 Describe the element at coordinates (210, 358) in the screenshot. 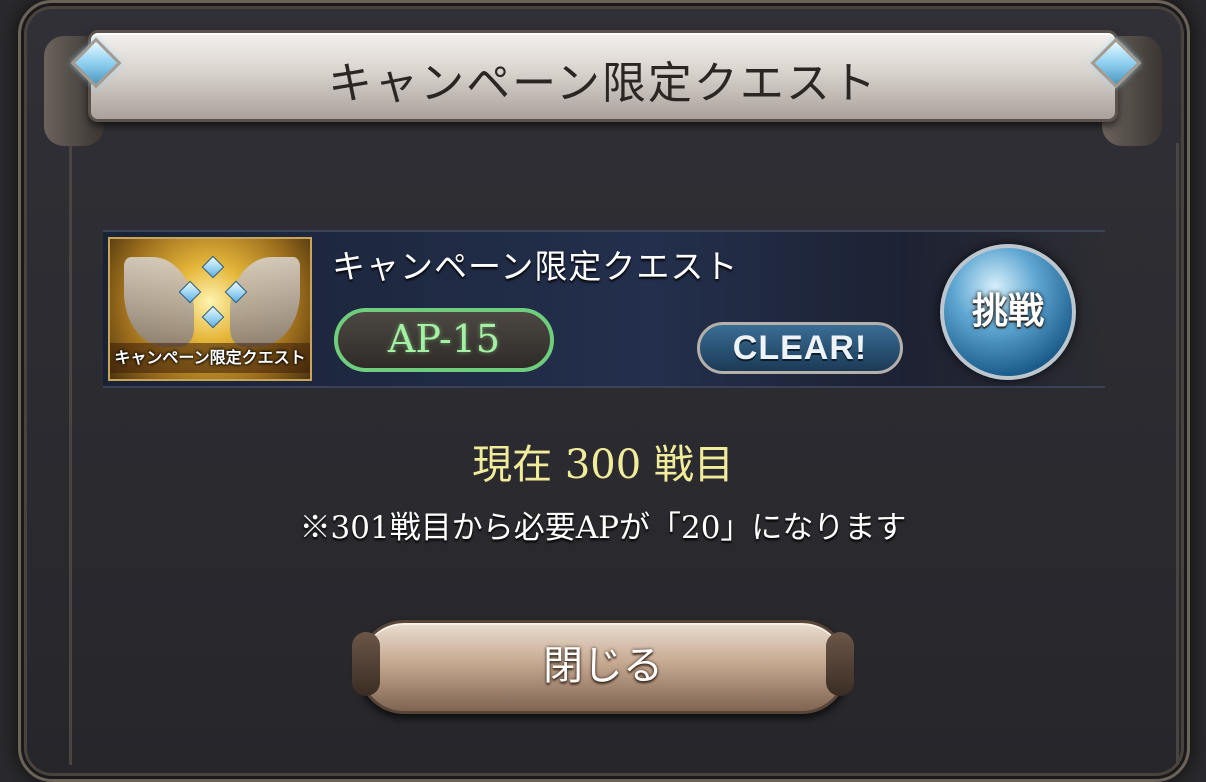

I see `thumbnail-caption: キャンペーン限定クエスト` at that location.